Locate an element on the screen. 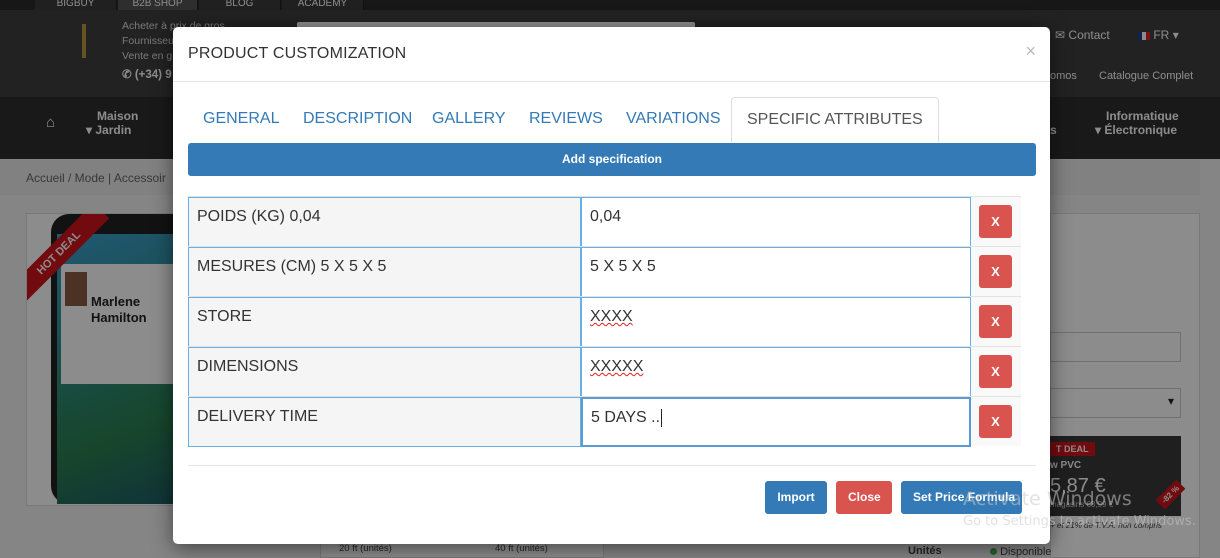 This screenshot has height=558, width=1220. table-row: POIDS (KG) 0,04 0,04 X is located at coordinates (604, 221).